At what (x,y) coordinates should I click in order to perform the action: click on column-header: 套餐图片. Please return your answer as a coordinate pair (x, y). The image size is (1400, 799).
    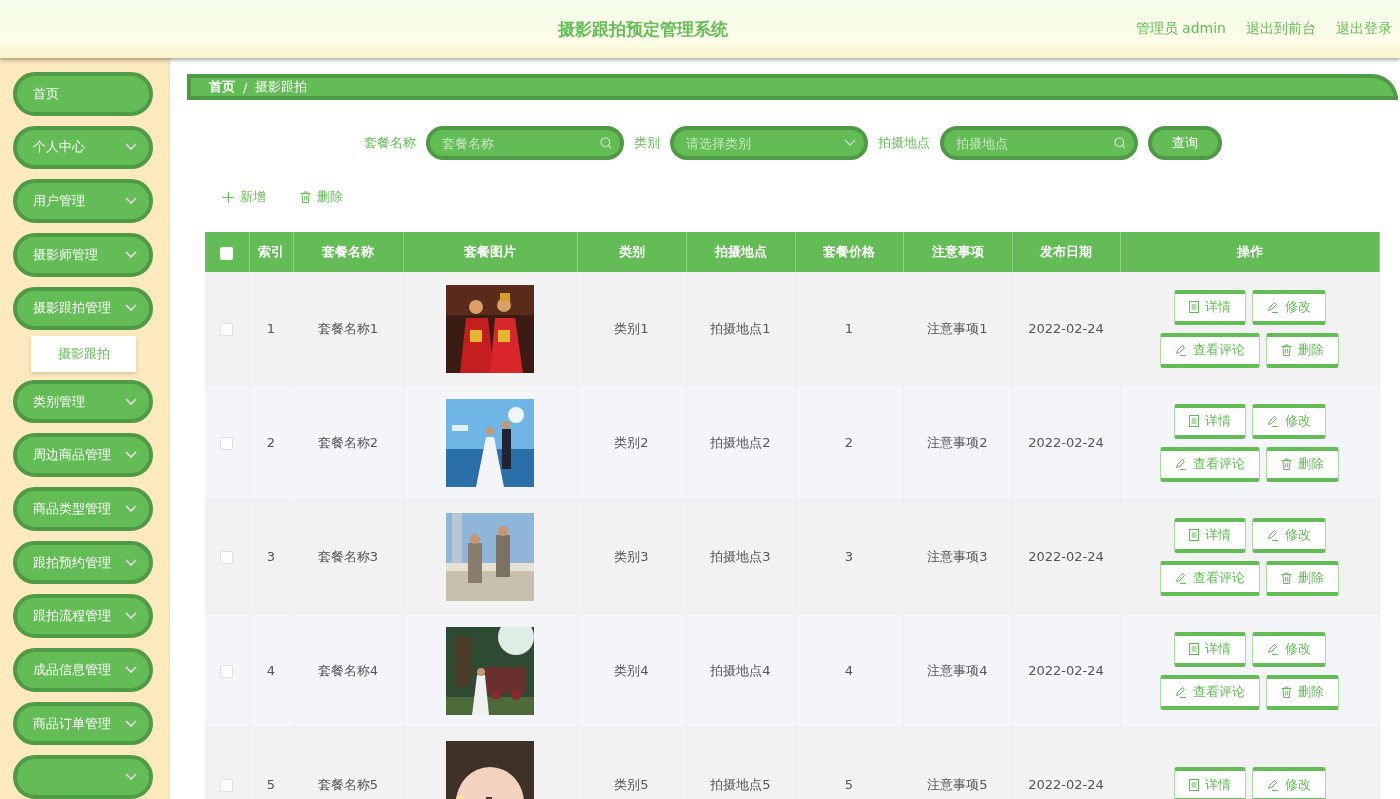
    Looking at the image, I should click on (490, 252).